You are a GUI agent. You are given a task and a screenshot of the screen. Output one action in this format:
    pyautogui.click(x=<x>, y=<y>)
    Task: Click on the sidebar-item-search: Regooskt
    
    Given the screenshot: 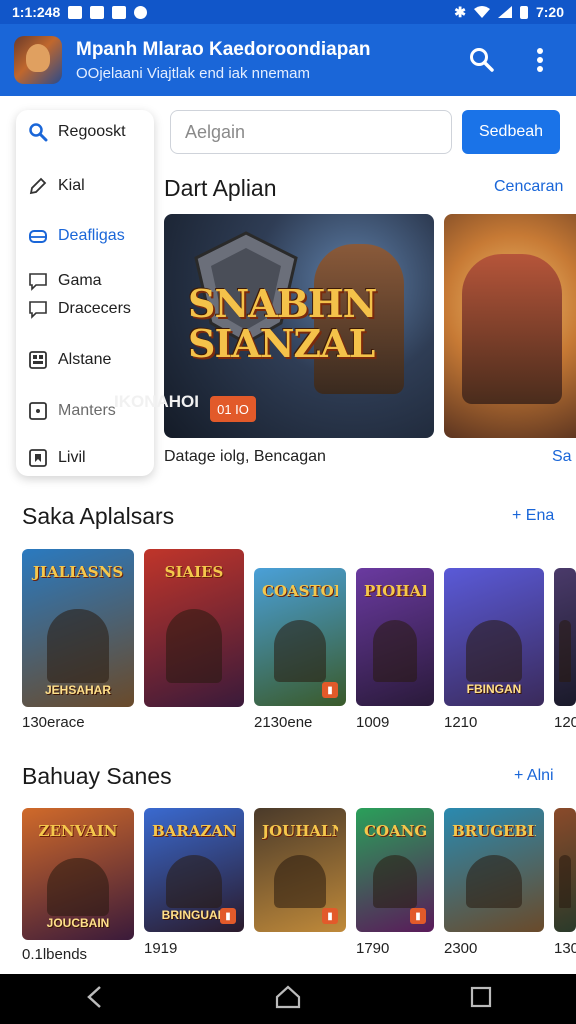 What is the action you would take?
    pyautogui.click(x=77, y=132)
    